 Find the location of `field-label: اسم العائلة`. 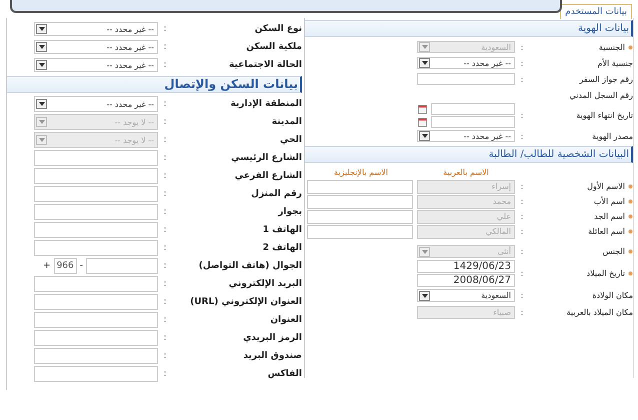

field-label: اسم العائلة is located at coordinates (606, 231).